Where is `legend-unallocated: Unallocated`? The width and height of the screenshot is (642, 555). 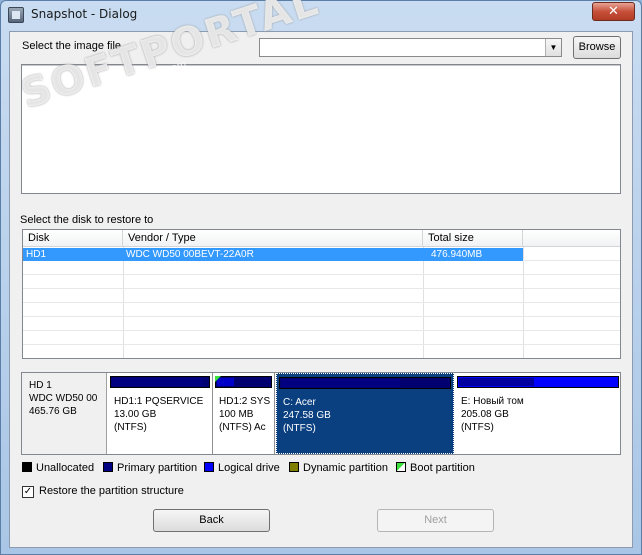 legend-unallocated: Unallocated is located at coordinates (58, 468).